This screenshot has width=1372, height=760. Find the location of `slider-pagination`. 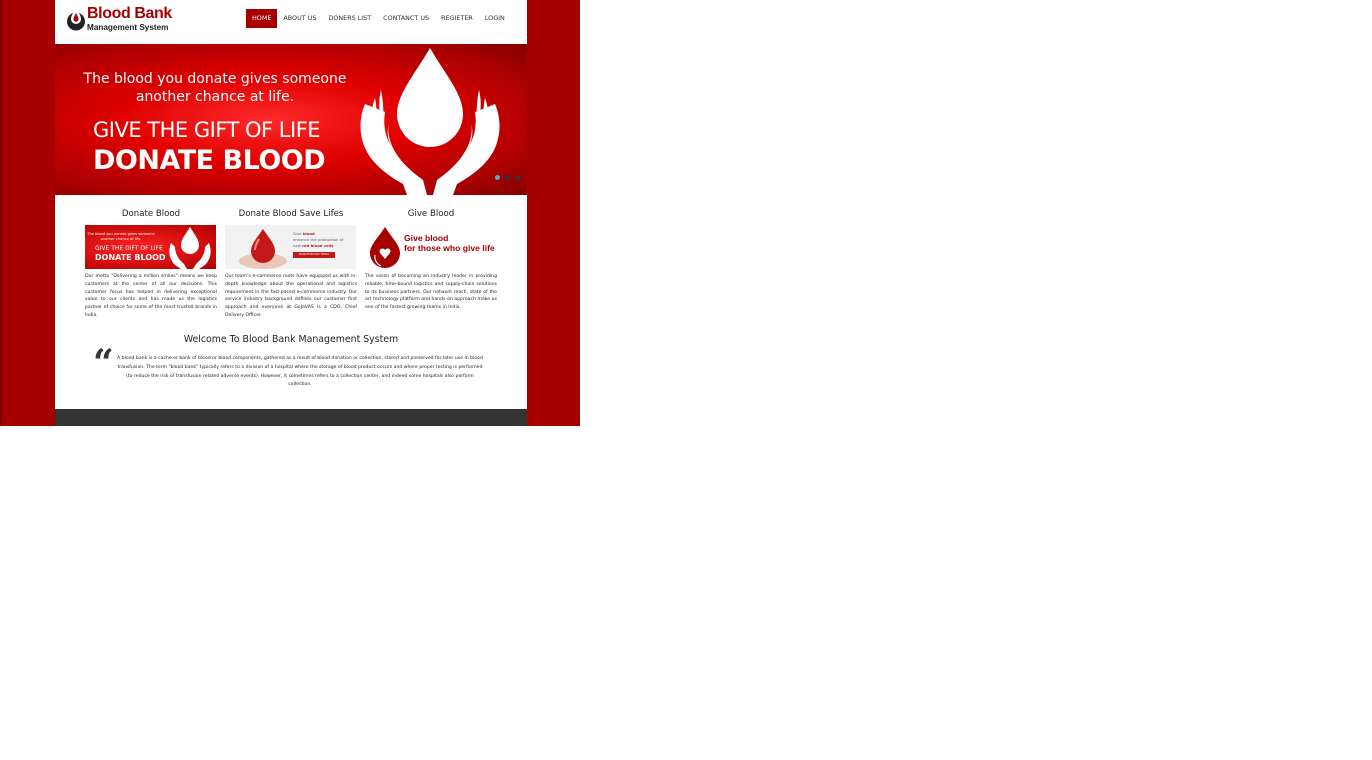

slider-pagination is located at coordinates (507, 177).